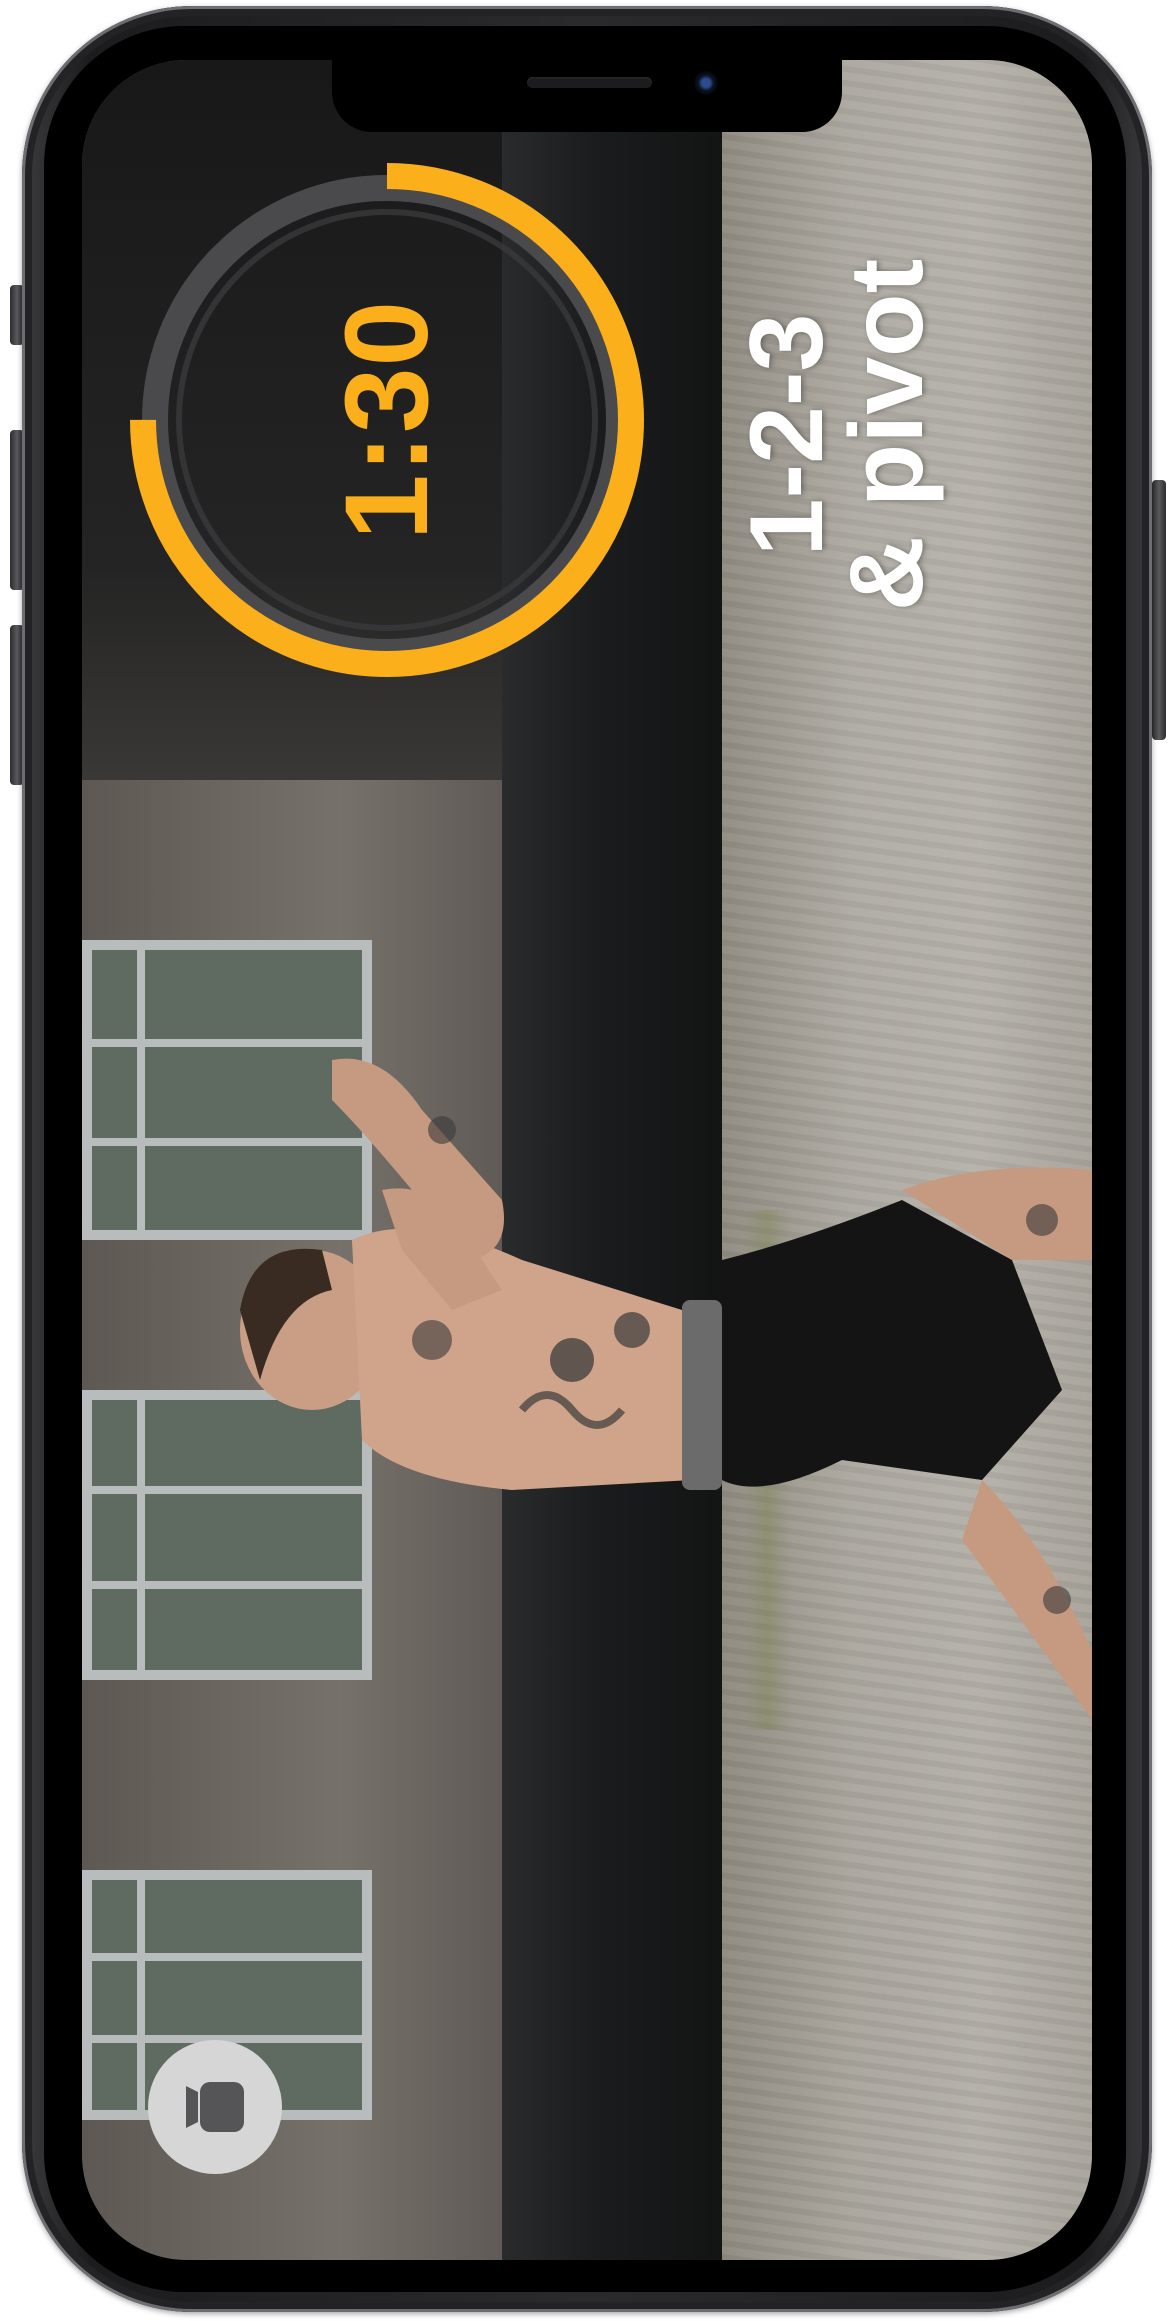 The height and width of the screenshot is (2321, 1173). Describe the element at coordinates (887, 435) in the screenshot. I see `cue-line-move: & pivot` at that location.